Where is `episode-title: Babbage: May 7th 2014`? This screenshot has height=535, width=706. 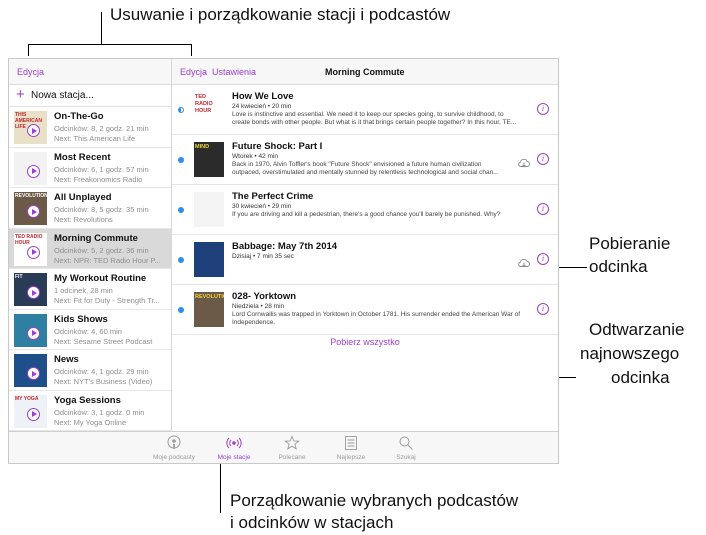 episode-title: Babbage: May 7th 2014 is located at coordinates (285, 246).